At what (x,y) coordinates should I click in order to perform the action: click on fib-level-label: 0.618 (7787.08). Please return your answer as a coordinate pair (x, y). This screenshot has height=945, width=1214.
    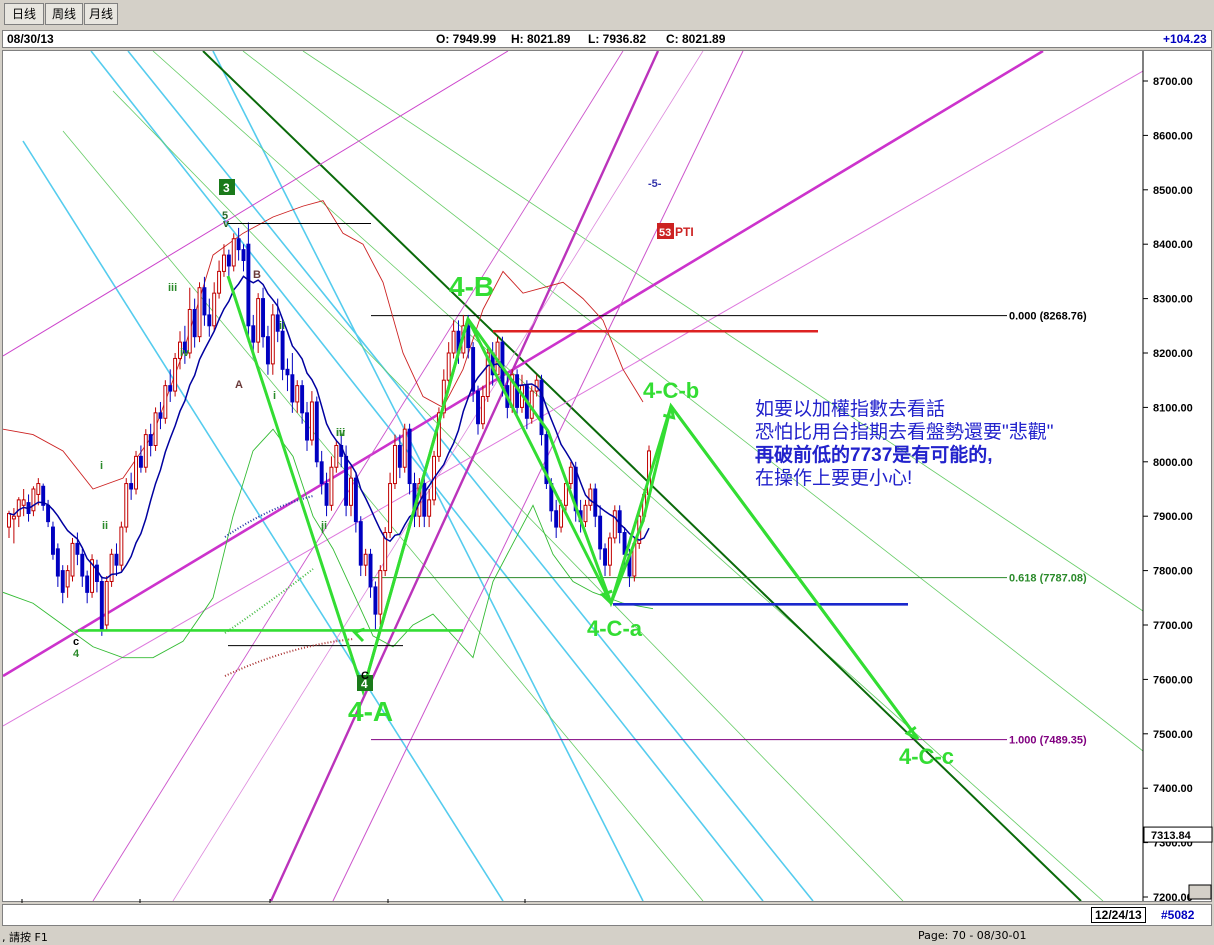
    Looking at the image, I should click on (1048, 579).